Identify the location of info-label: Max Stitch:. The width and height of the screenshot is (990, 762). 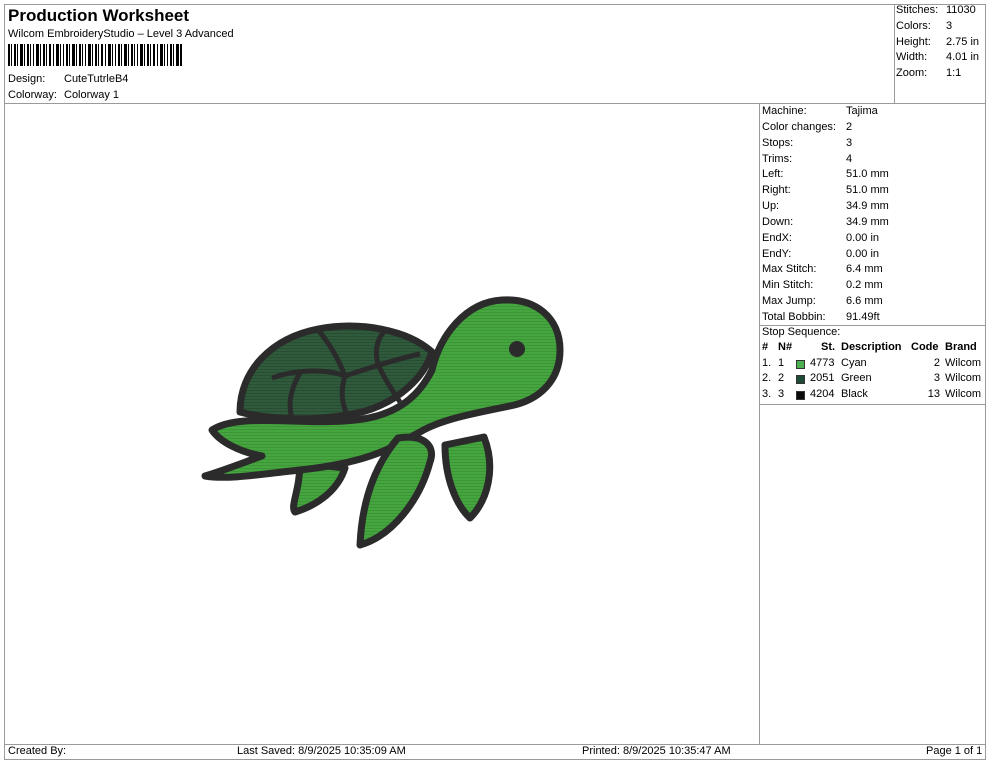
(789, 269).